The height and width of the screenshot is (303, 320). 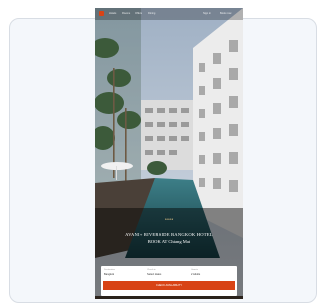 I want to click on nav-item-rooms: Rooms, so click(x=126, y=13).